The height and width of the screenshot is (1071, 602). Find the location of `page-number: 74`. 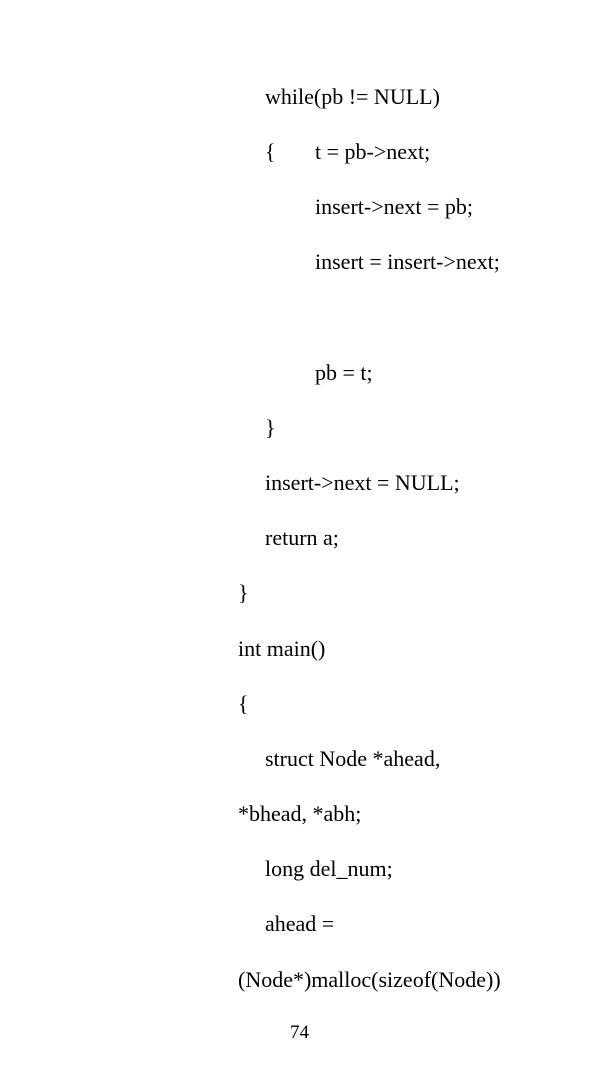

page-number: 74 is located at coordinates (299, 1032).